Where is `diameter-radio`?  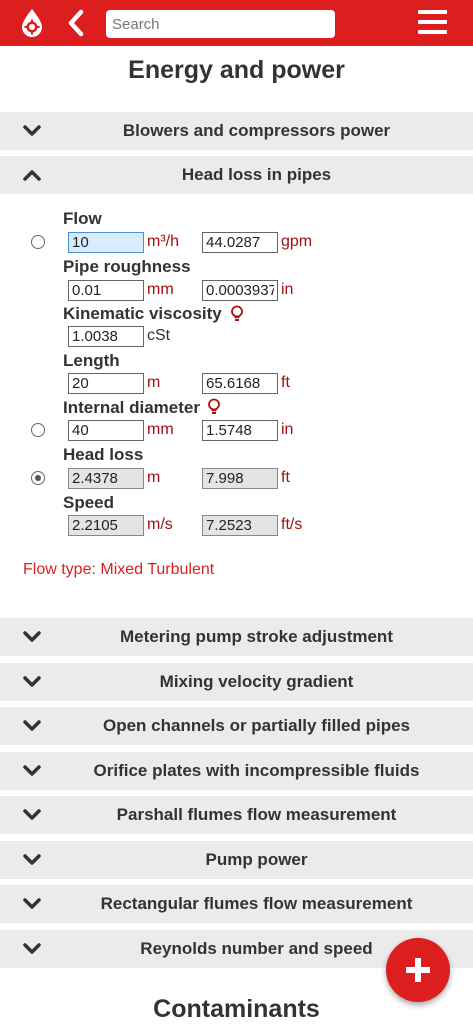
diameter-radio is located at coordinates (38, 430).